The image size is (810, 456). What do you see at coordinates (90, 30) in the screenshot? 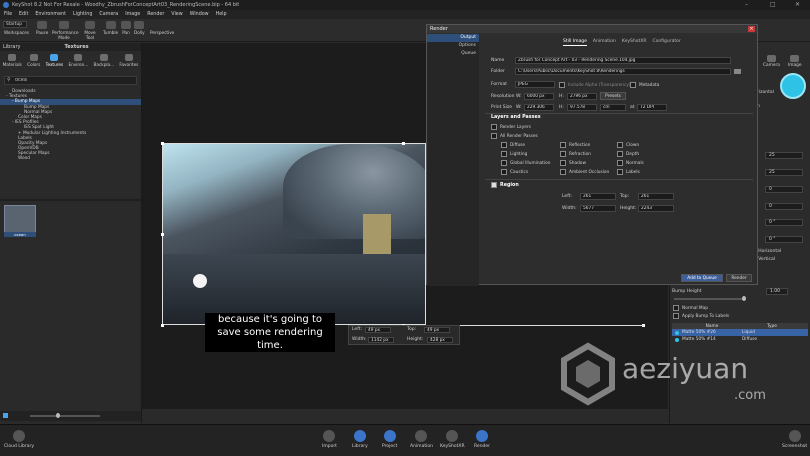
I see `move-tool-button: Move Tool` at bounding box center [90, 30].